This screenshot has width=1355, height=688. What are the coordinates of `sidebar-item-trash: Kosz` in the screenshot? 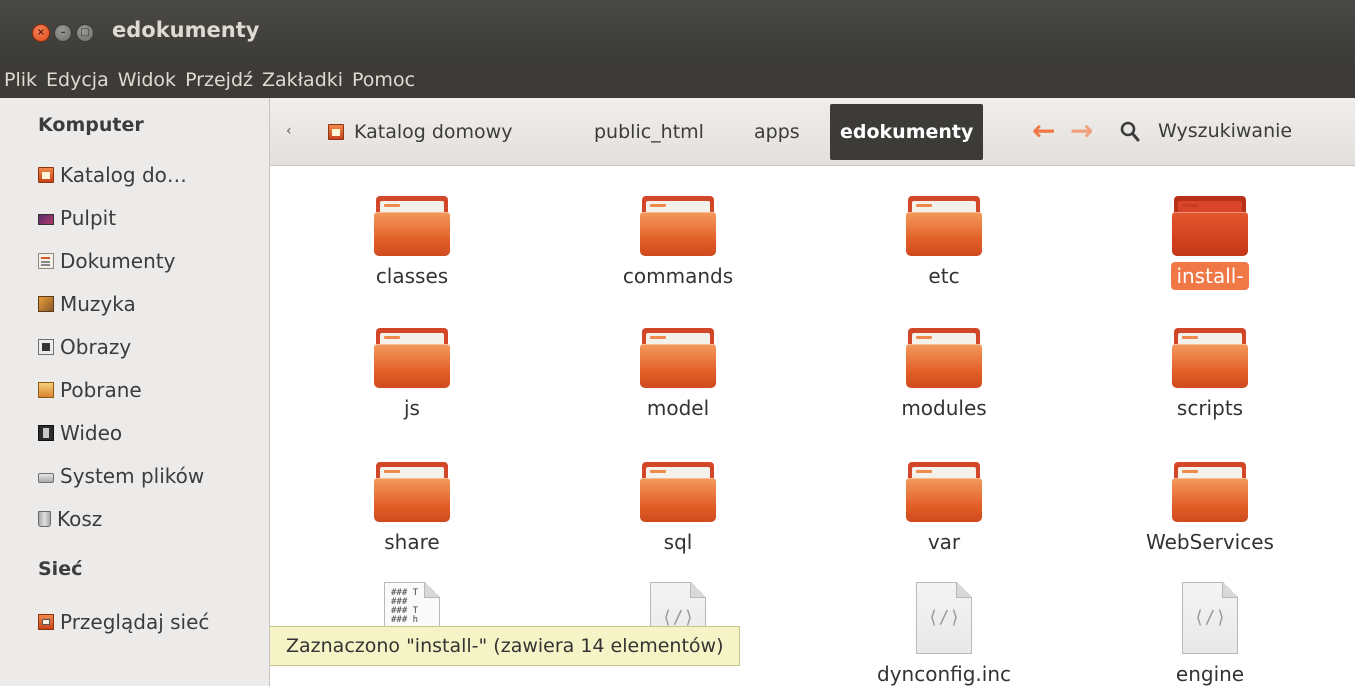 It's located at (70, 519).